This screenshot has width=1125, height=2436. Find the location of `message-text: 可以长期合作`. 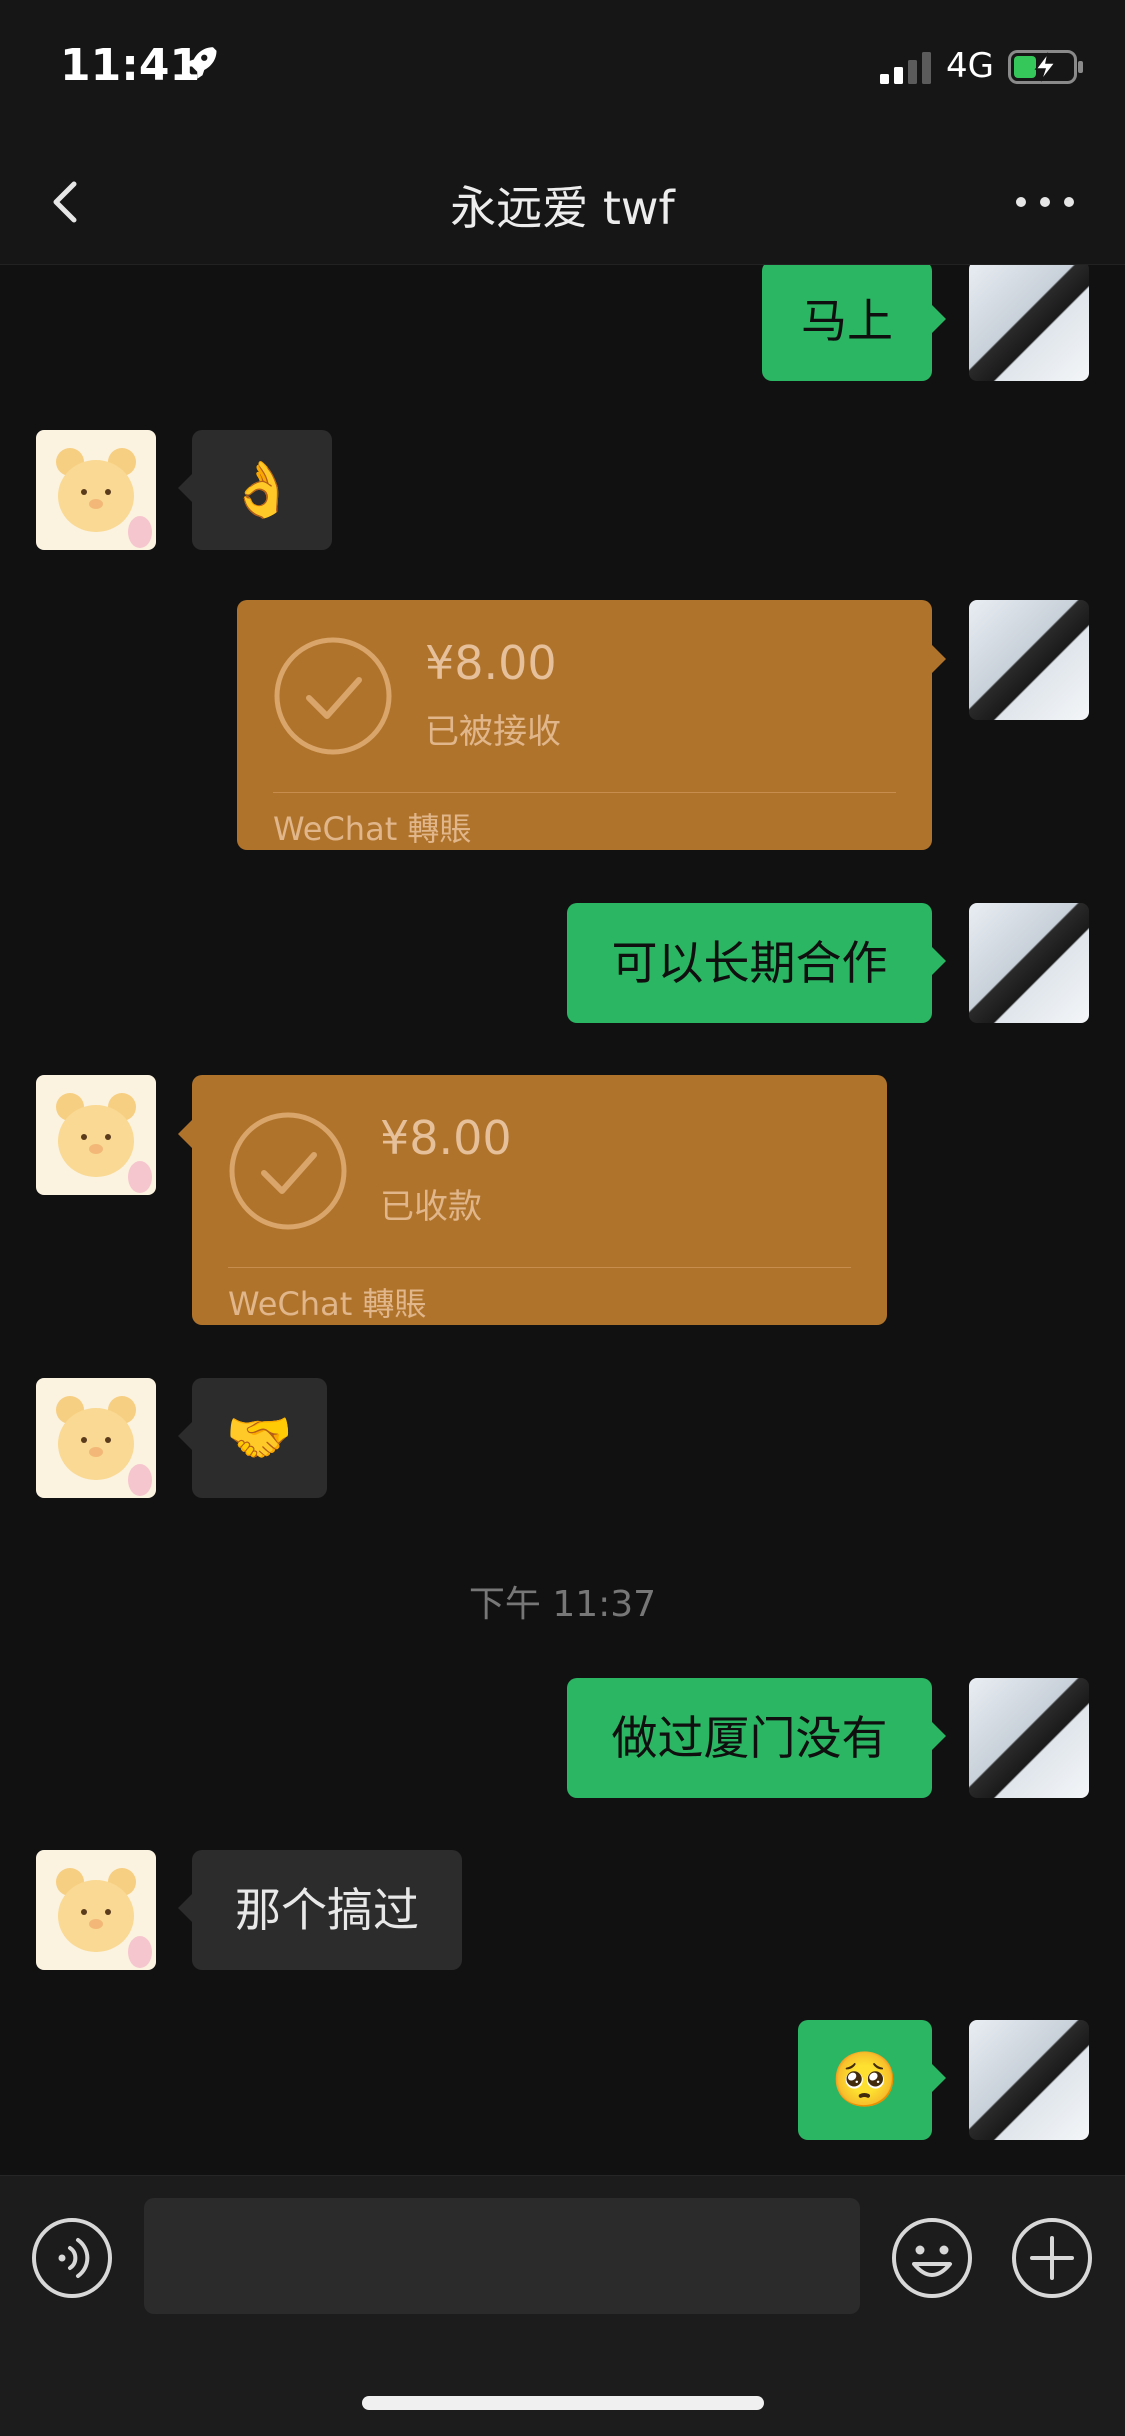

message-text: 可以长期合作 is located at coordinates (749, 963).